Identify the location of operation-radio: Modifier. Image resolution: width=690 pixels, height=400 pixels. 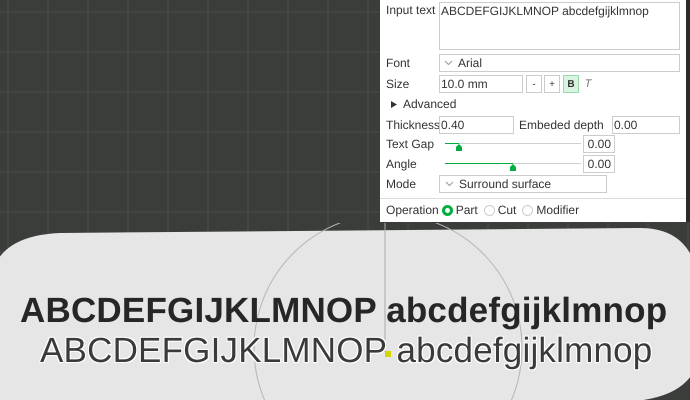
(551, 210).